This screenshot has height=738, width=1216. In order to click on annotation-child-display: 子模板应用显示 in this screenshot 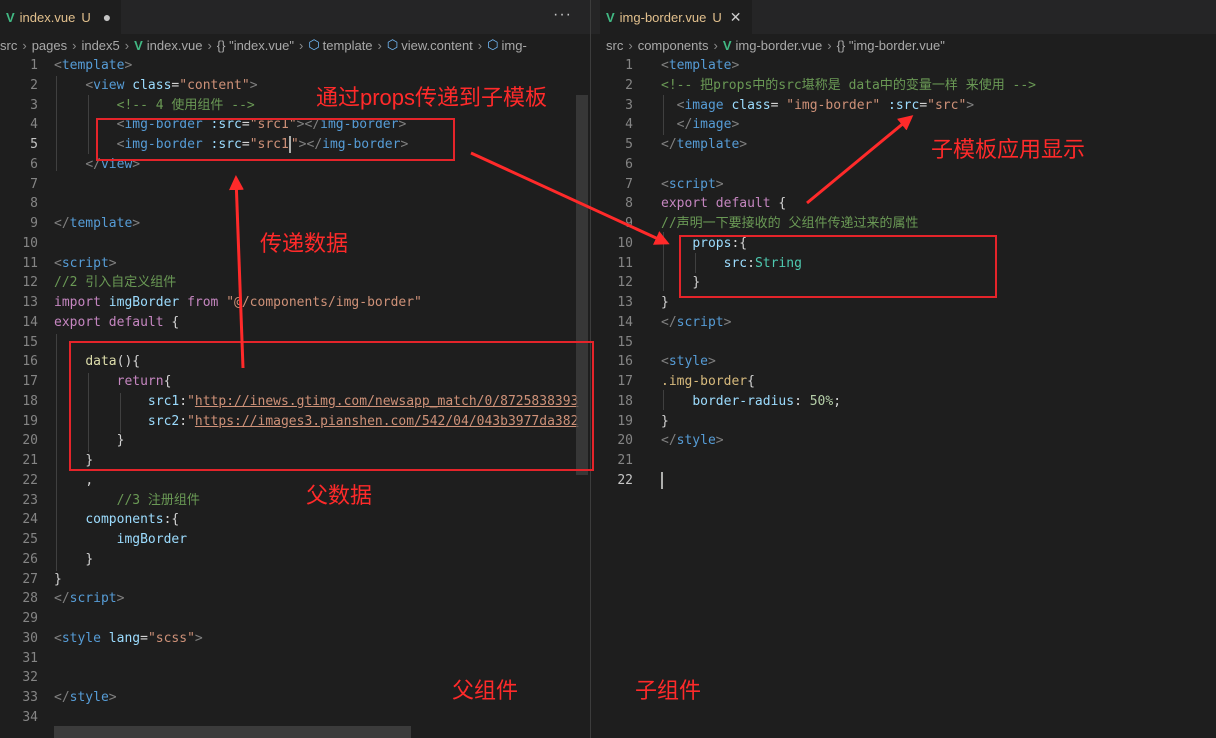, I will do `click(1008, 149)`.